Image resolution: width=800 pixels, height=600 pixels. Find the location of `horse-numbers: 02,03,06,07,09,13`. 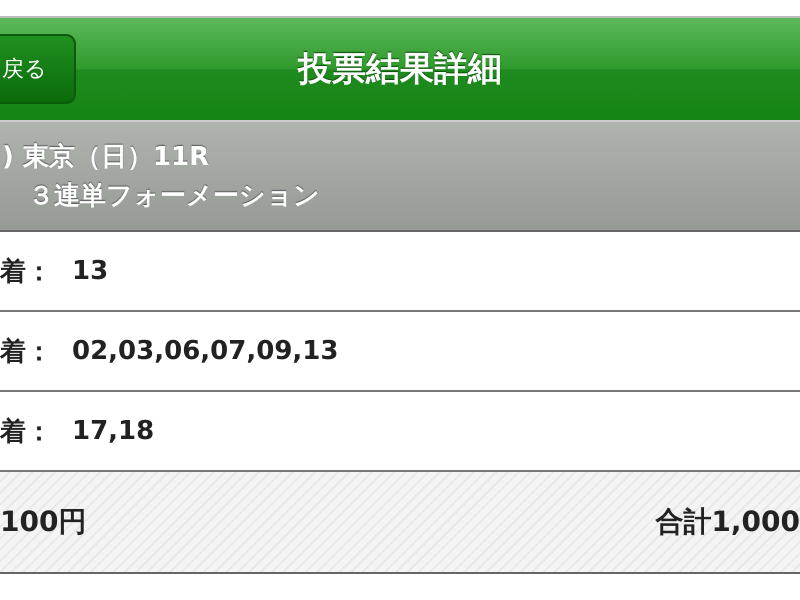

horse-numbers: 02,03,06,07,09,13 is located at coordinates (205, 351).